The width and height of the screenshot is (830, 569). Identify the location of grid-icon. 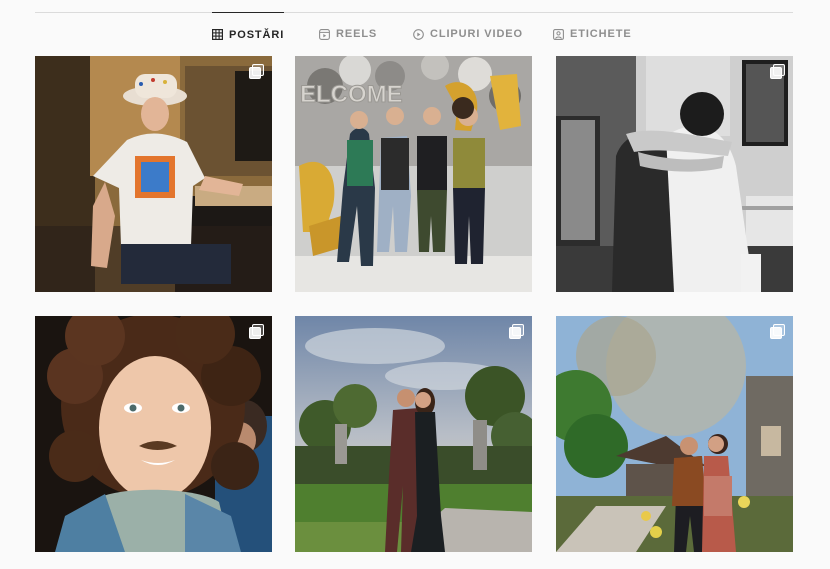
(217, 34).